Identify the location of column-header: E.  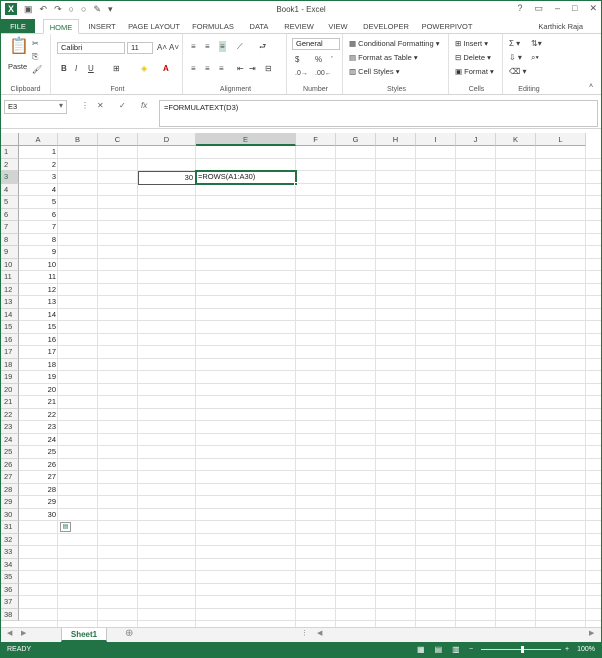
(246, 139).